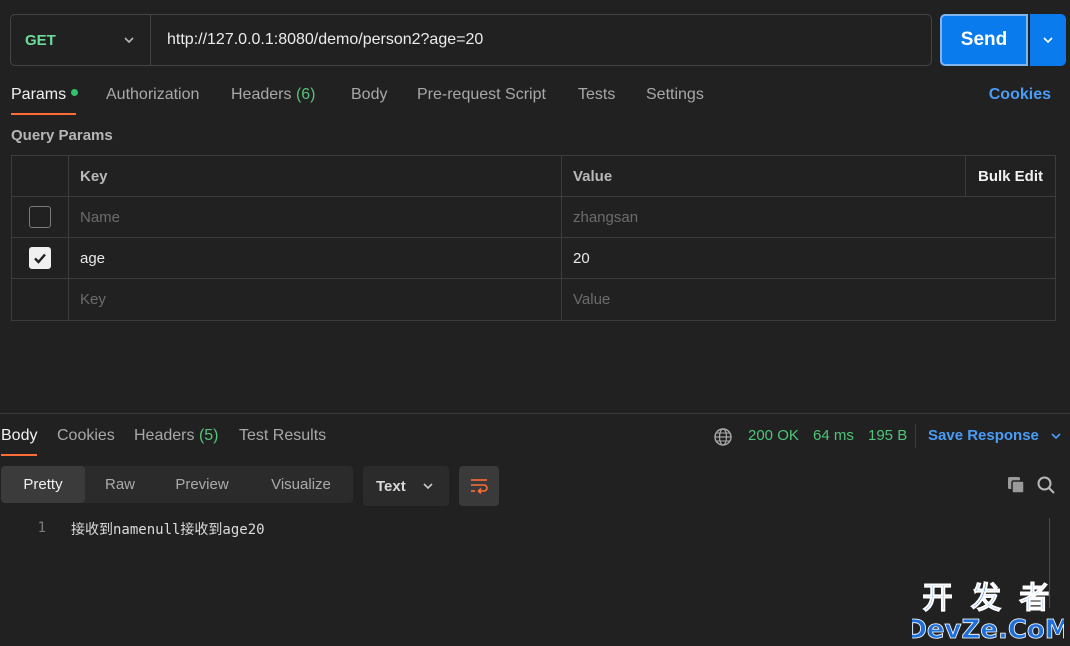 The width and height of the screenshot is (1070, 646). Describe the element at coordinates (81, 40) in the screenshot. I see `method-select: GET` at that location.